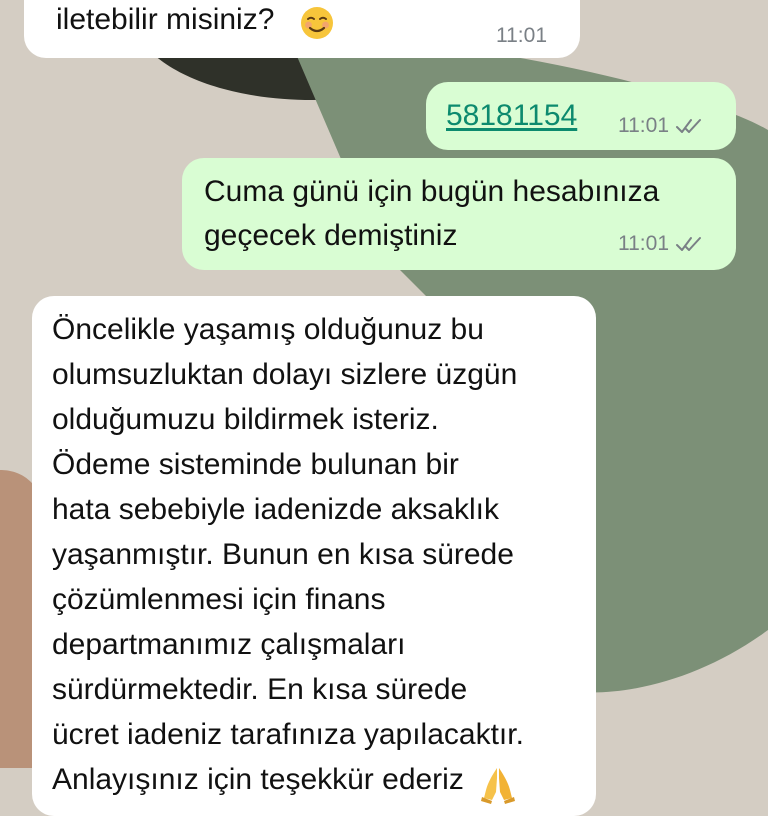 This screenshot has height=816, width=768. What do you see at coordinates (255, 464) in the screenshot?
I see `message-text-line: Ödeme sisteminde bulunan bir` at bounding box center [255, 464].